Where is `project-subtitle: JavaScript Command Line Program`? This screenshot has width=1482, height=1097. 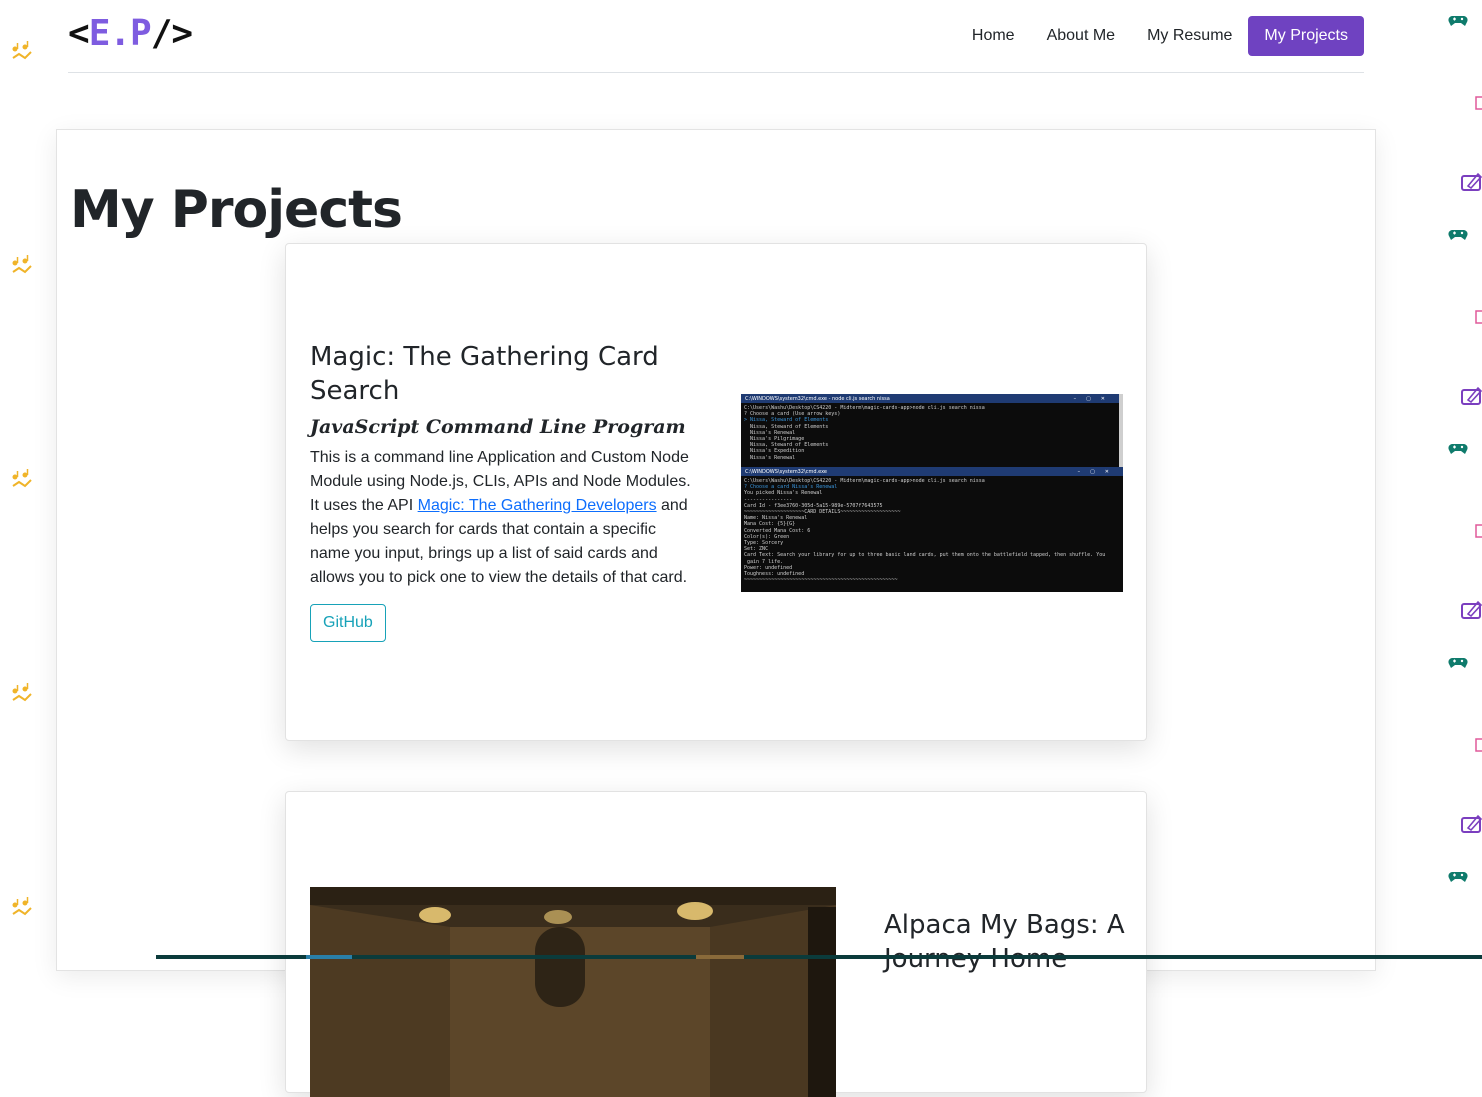
project-subtitle: JavaScript Command Line Program is located at coordinates (498, 427).